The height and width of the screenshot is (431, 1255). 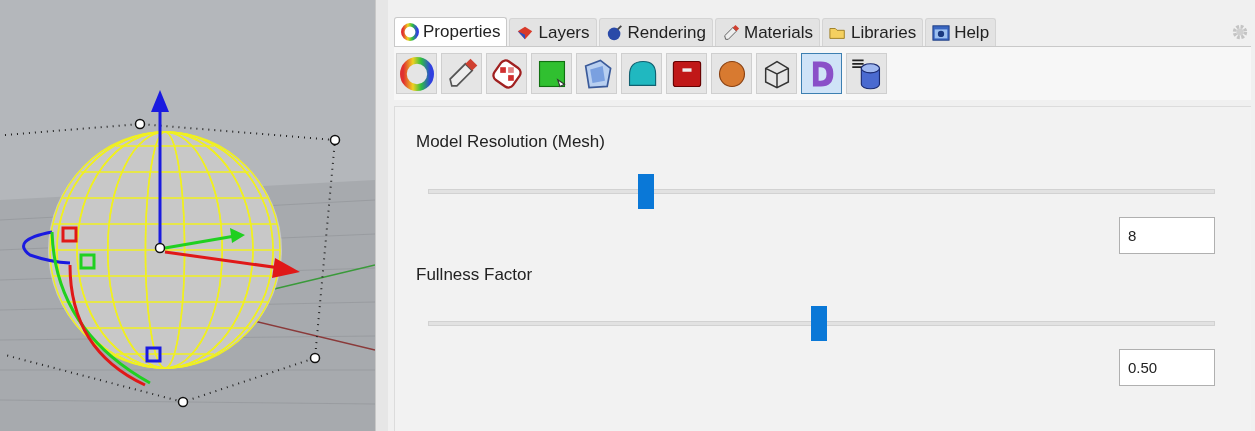 What do you see at coordinates (730, 32) in the screenshot?
I see `paint-tube-icon` at bounding box center [730, 32].